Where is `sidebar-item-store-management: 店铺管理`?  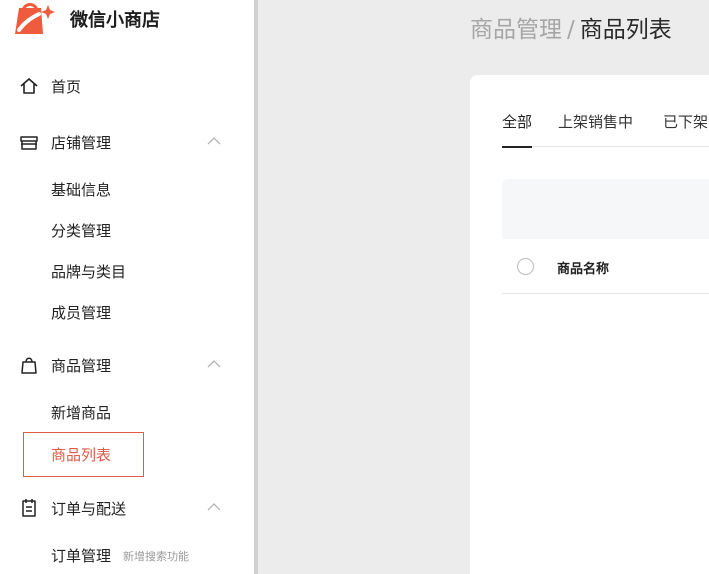 sidebar-item-store-management: 店铺管理 is located at coordinates (127, 142).